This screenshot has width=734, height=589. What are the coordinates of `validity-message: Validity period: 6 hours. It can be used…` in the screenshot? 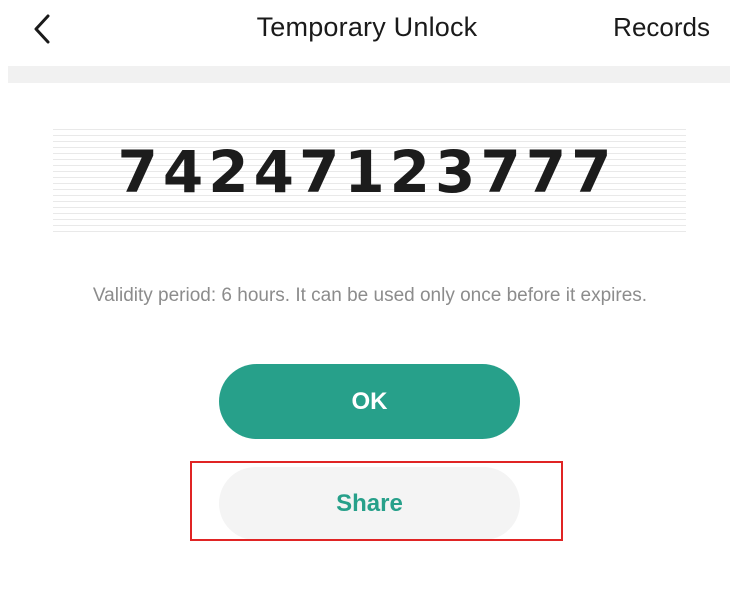 It's located at (370, 295).